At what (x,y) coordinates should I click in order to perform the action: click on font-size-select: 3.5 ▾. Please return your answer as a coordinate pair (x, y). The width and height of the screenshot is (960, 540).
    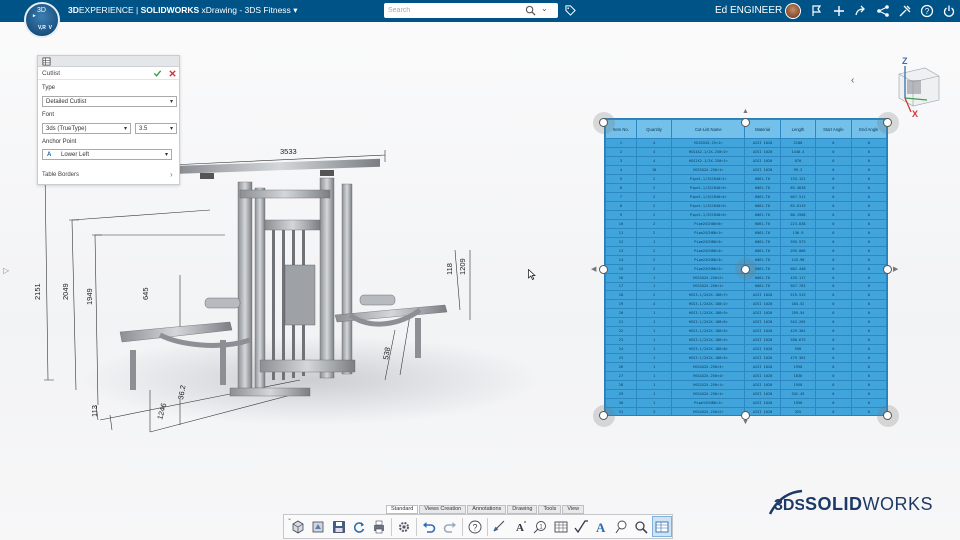
    Looking at the image, I should click on (156, 128).